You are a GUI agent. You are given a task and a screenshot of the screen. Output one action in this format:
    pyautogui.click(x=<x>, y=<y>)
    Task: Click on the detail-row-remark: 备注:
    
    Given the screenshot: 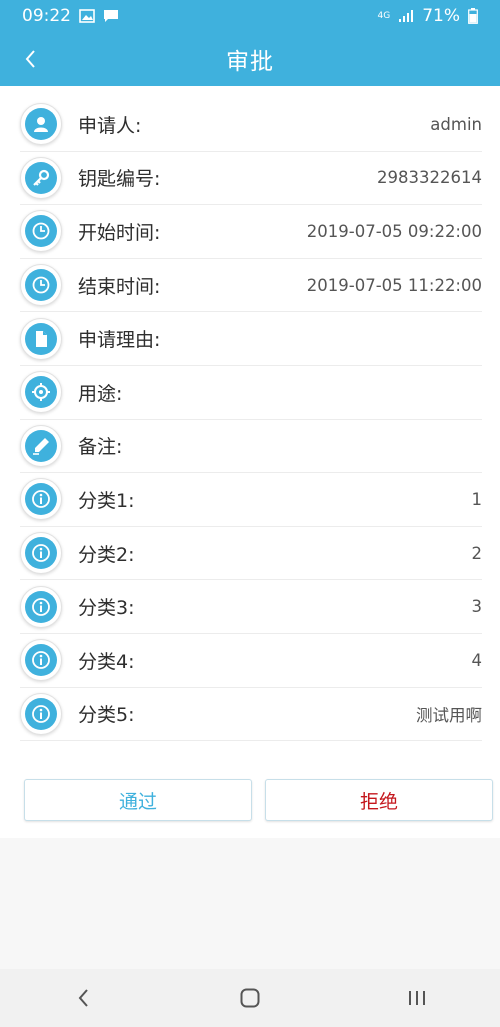 What is the action you would take?
    pyautogui.click(x=251, y=447)
    